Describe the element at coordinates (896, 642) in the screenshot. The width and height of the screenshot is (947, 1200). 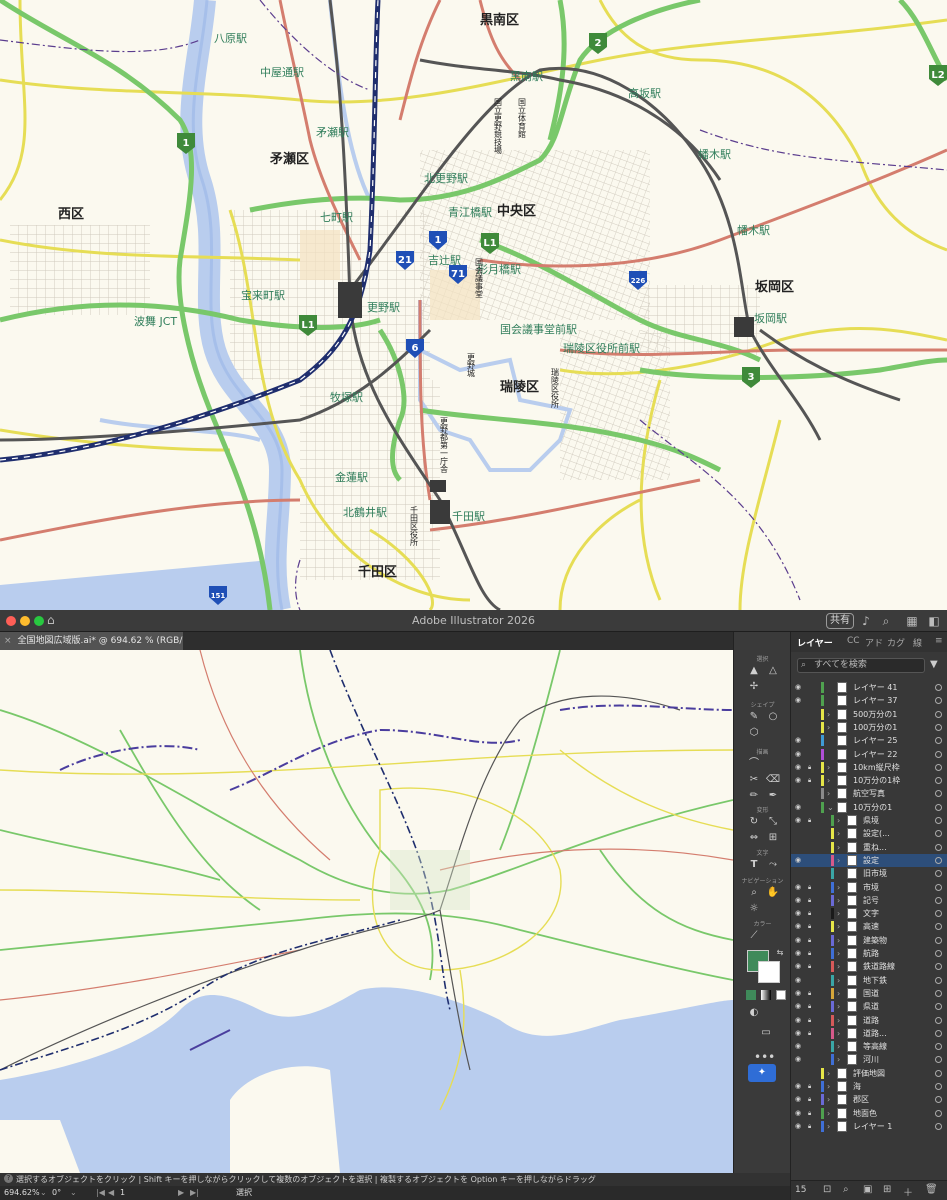
I see `tab-kagu: カグ` at that location.